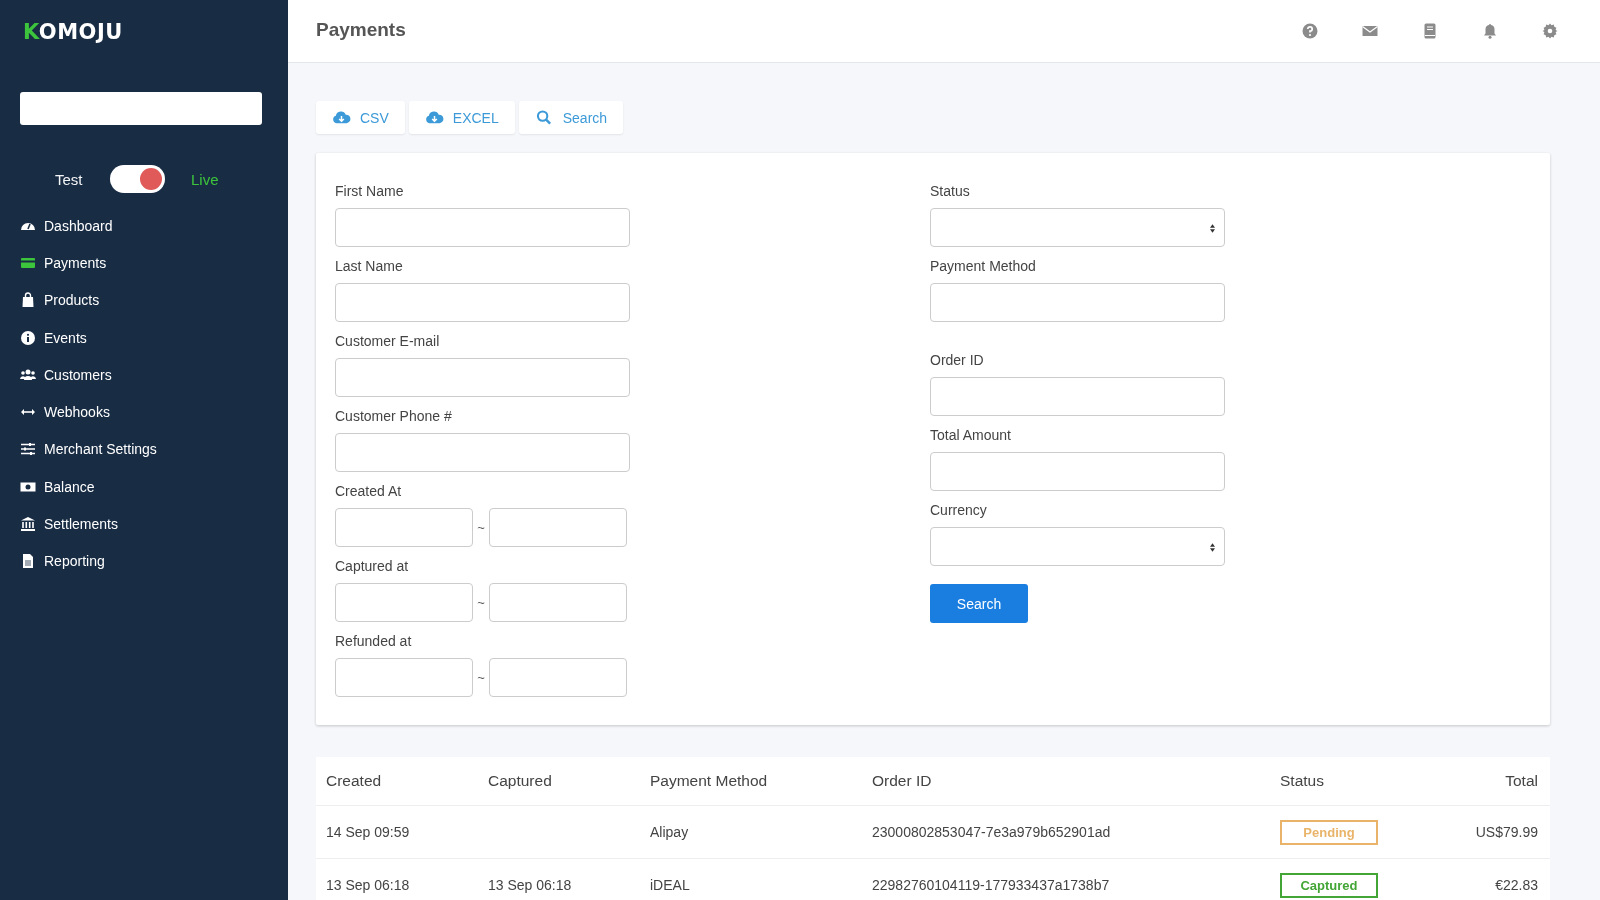 The image size is (1600, 900). Describe the element at coordinates (28, 561) in the screenshot. I see `document-icon` at that location.